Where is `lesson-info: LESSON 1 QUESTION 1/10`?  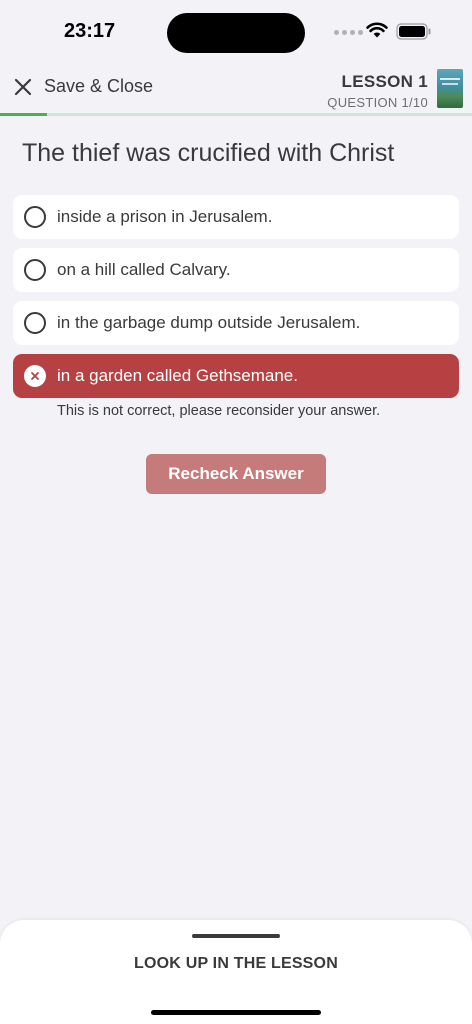 lesson-info: LESSON 1 QUESTION 1/10 is located at coordinates (377, 91).